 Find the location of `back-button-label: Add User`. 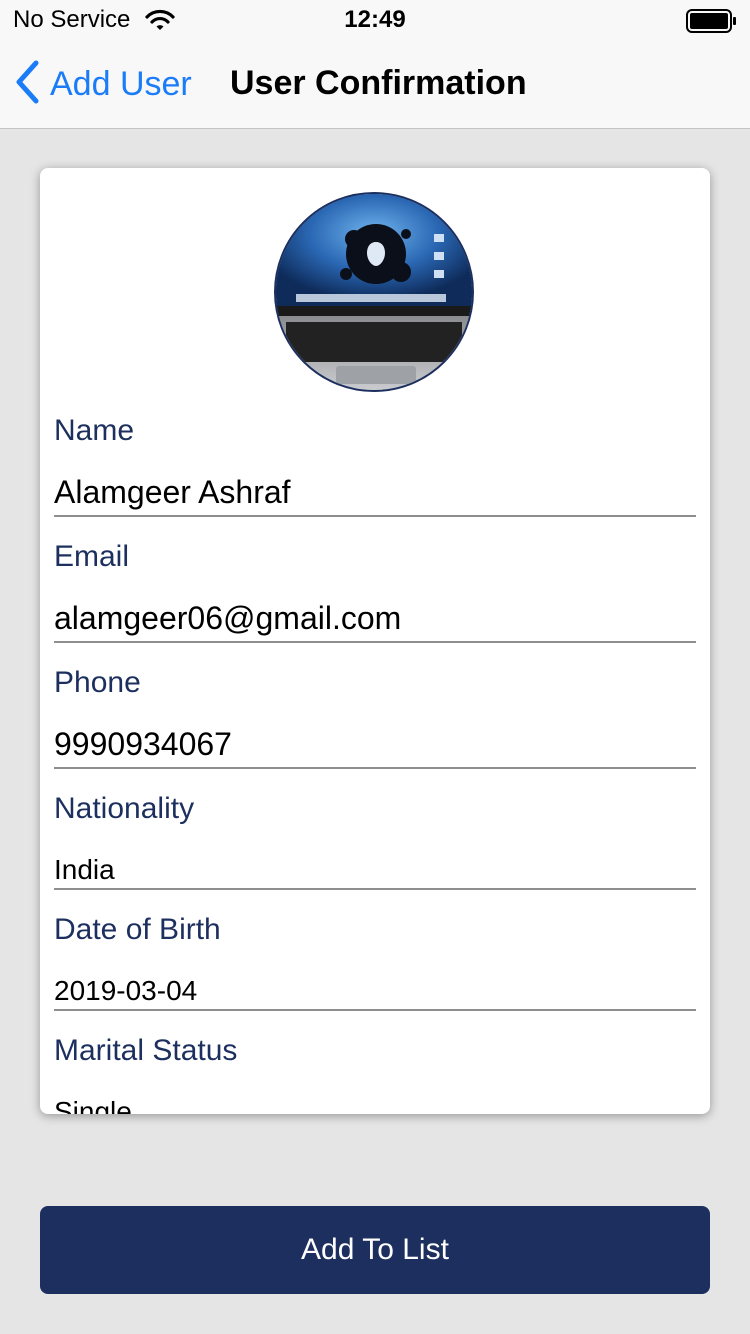

back-button-label: Add User is located at coordinates (121, 83).